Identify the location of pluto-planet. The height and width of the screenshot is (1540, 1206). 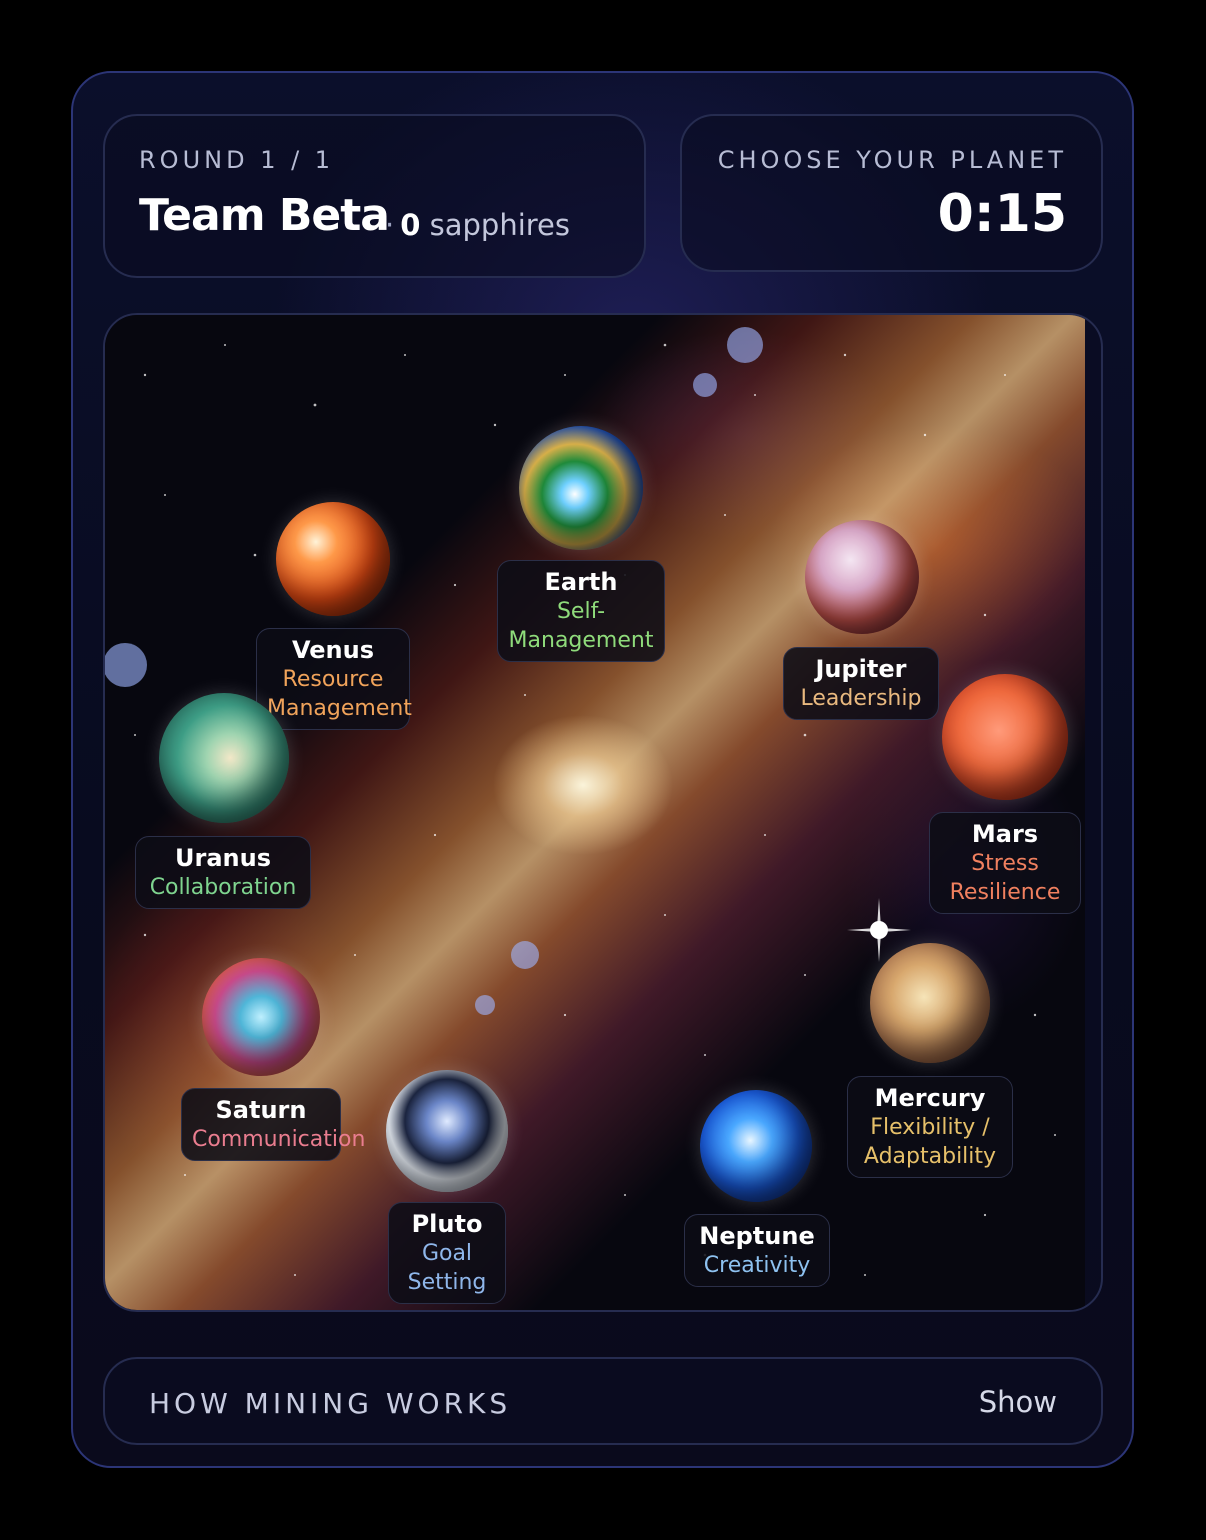
(447, 1131).